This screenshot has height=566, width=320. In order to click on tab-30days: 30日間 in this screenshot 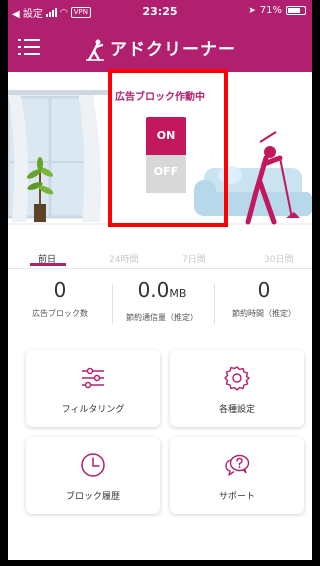, I will do `click(278, 258)`.